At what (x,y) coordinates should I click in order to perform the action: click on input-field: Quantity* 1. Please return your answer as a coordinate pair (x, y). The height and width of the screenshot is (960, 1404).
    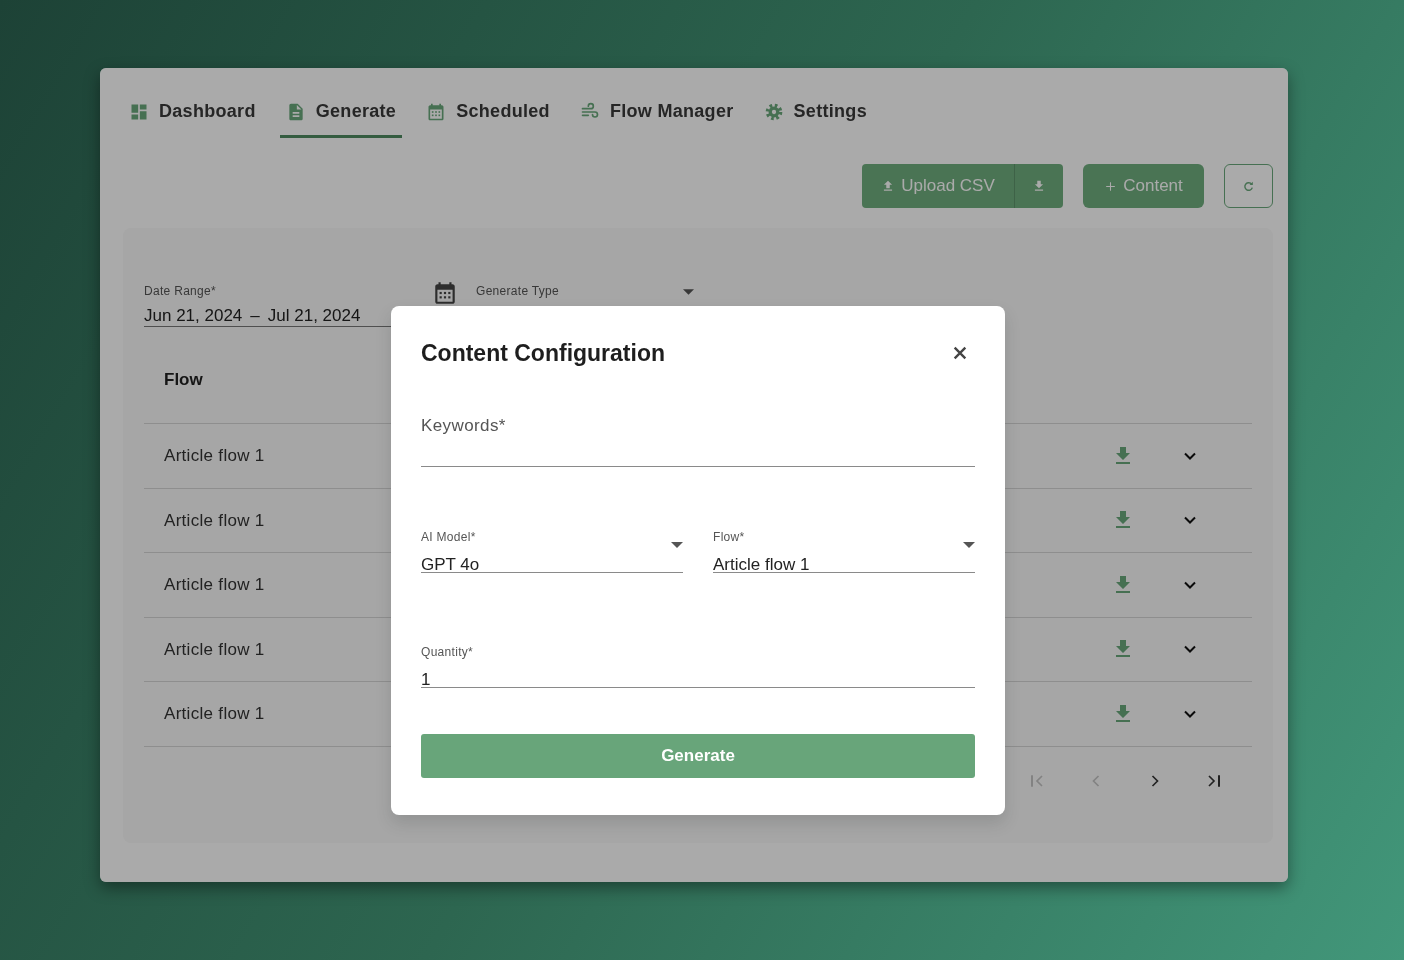
    Looking at the image, I should click on (698, 663).